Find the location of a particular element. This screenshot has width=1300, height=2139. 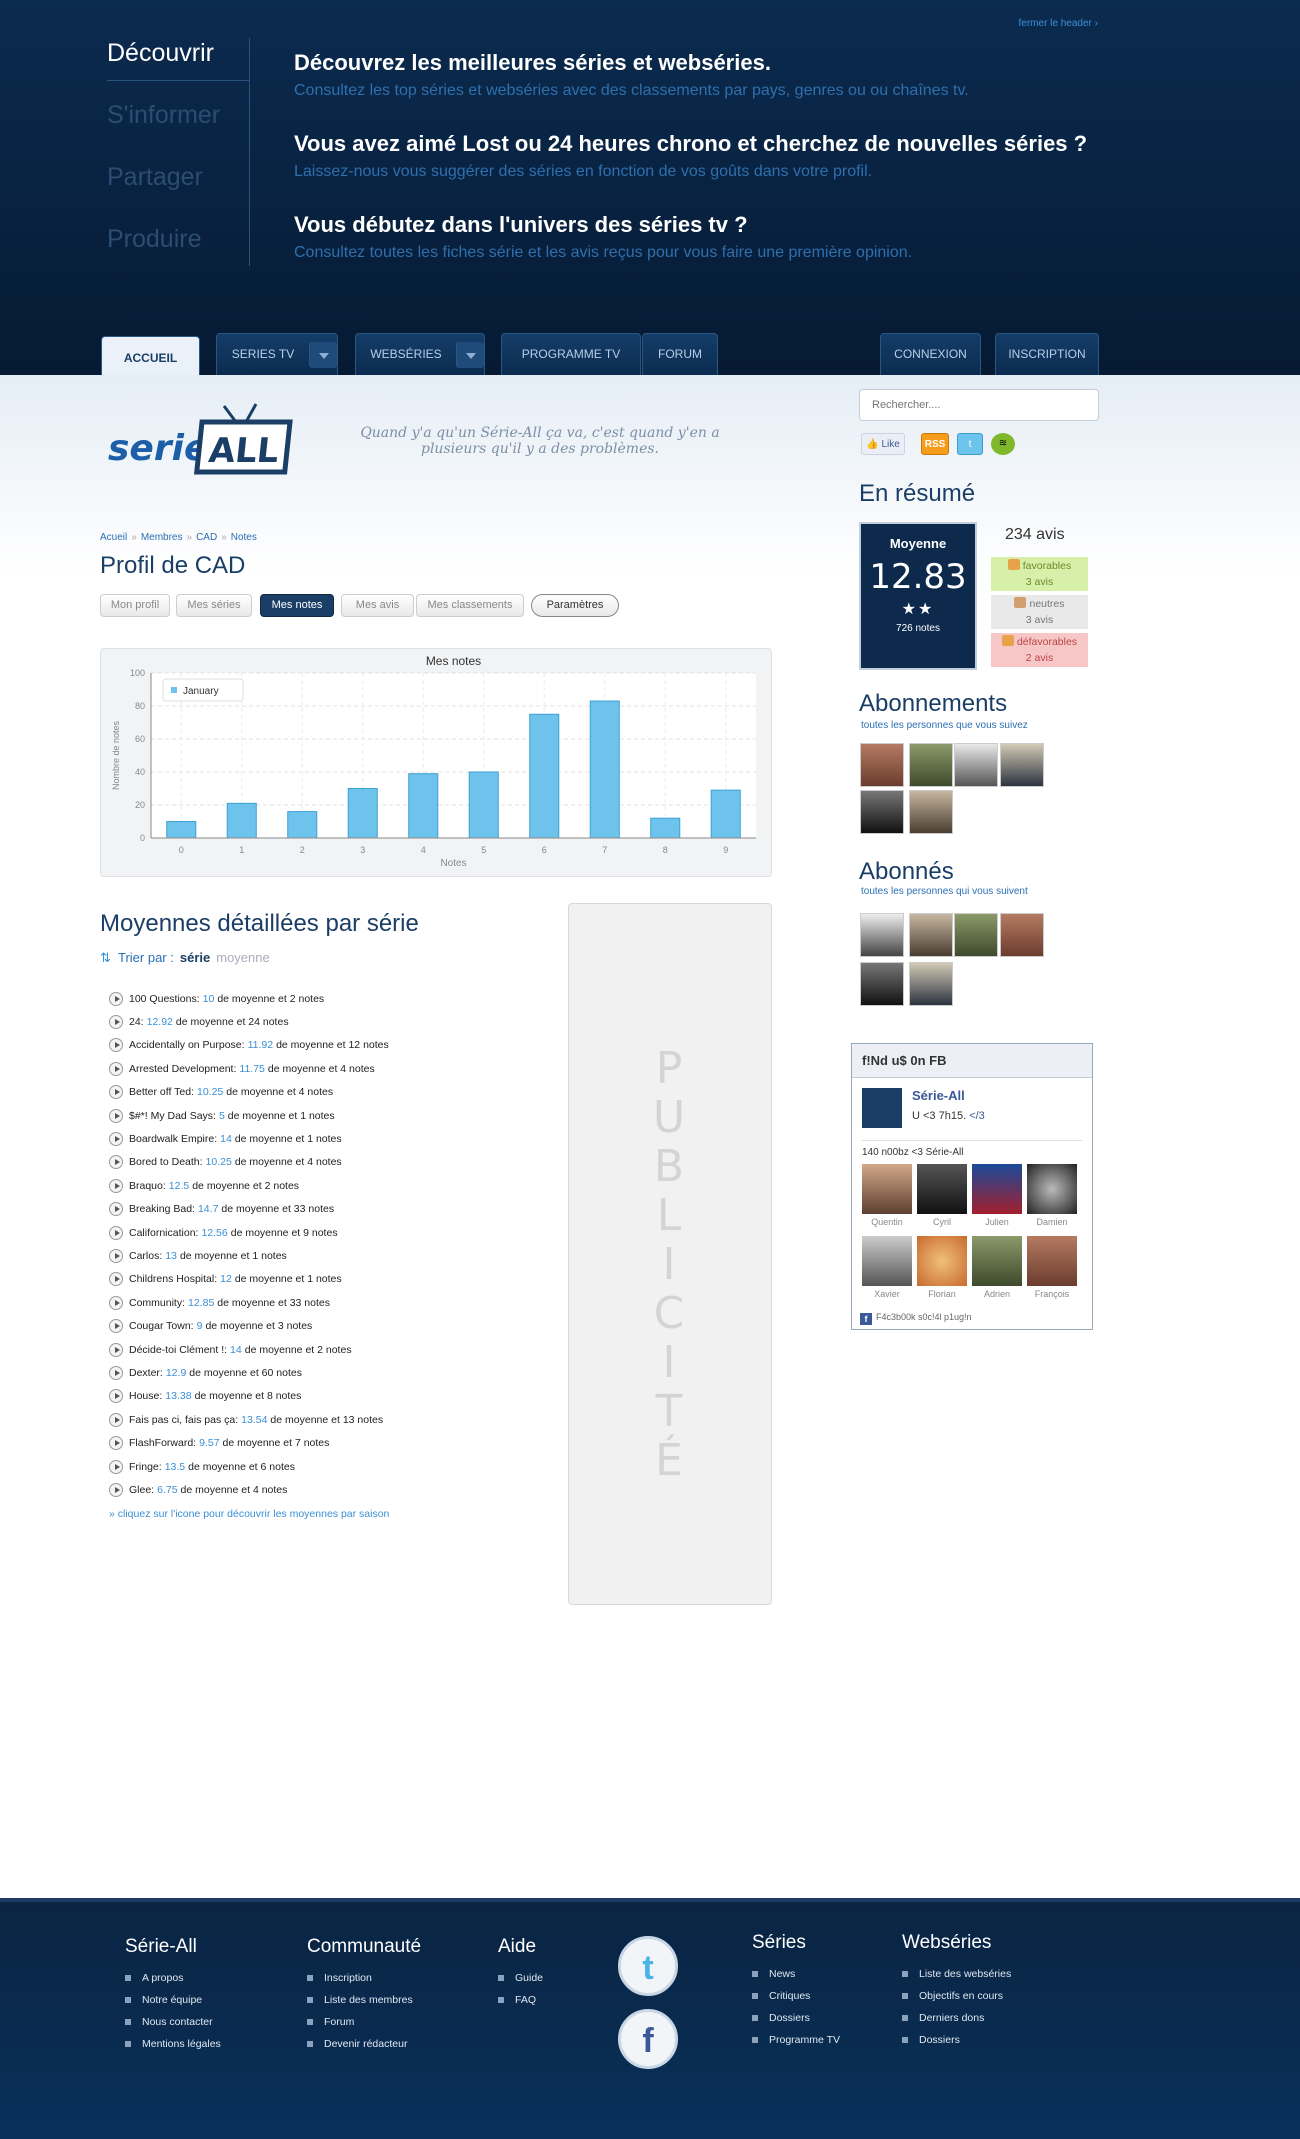

footer-link: Forum is located at coordinates (364, 2027).